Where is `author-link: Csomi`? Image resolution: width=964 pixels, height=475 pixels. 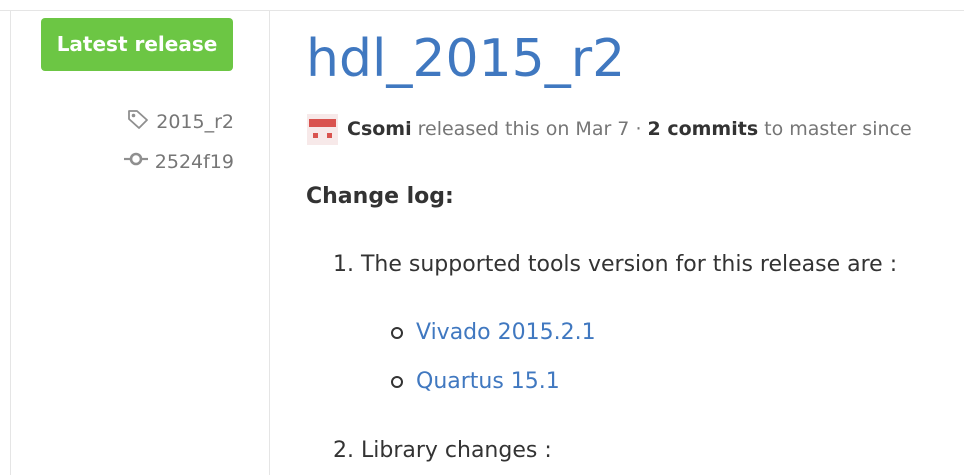 author-link: Csomi is located at coordinates (379, 129).